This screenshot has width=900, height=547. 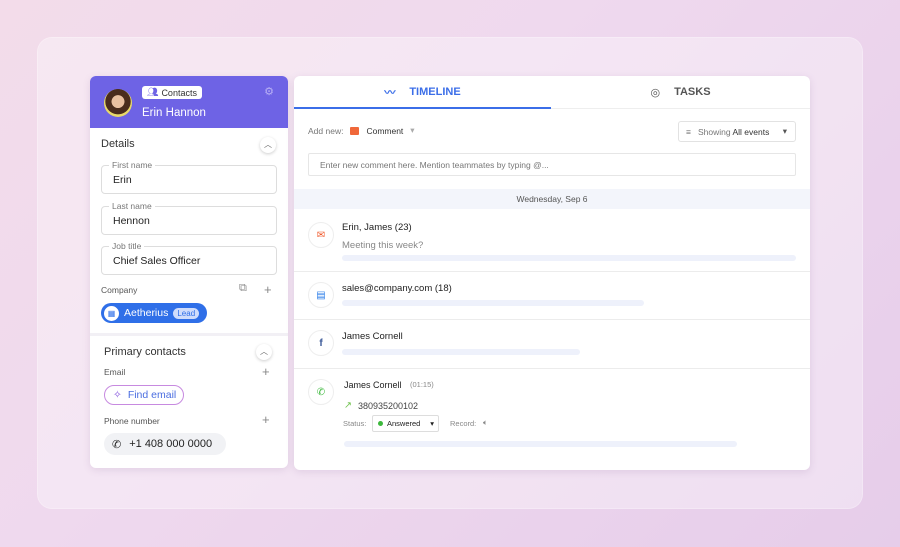 I want to click on comment-icon, so click(x=355, y=130).